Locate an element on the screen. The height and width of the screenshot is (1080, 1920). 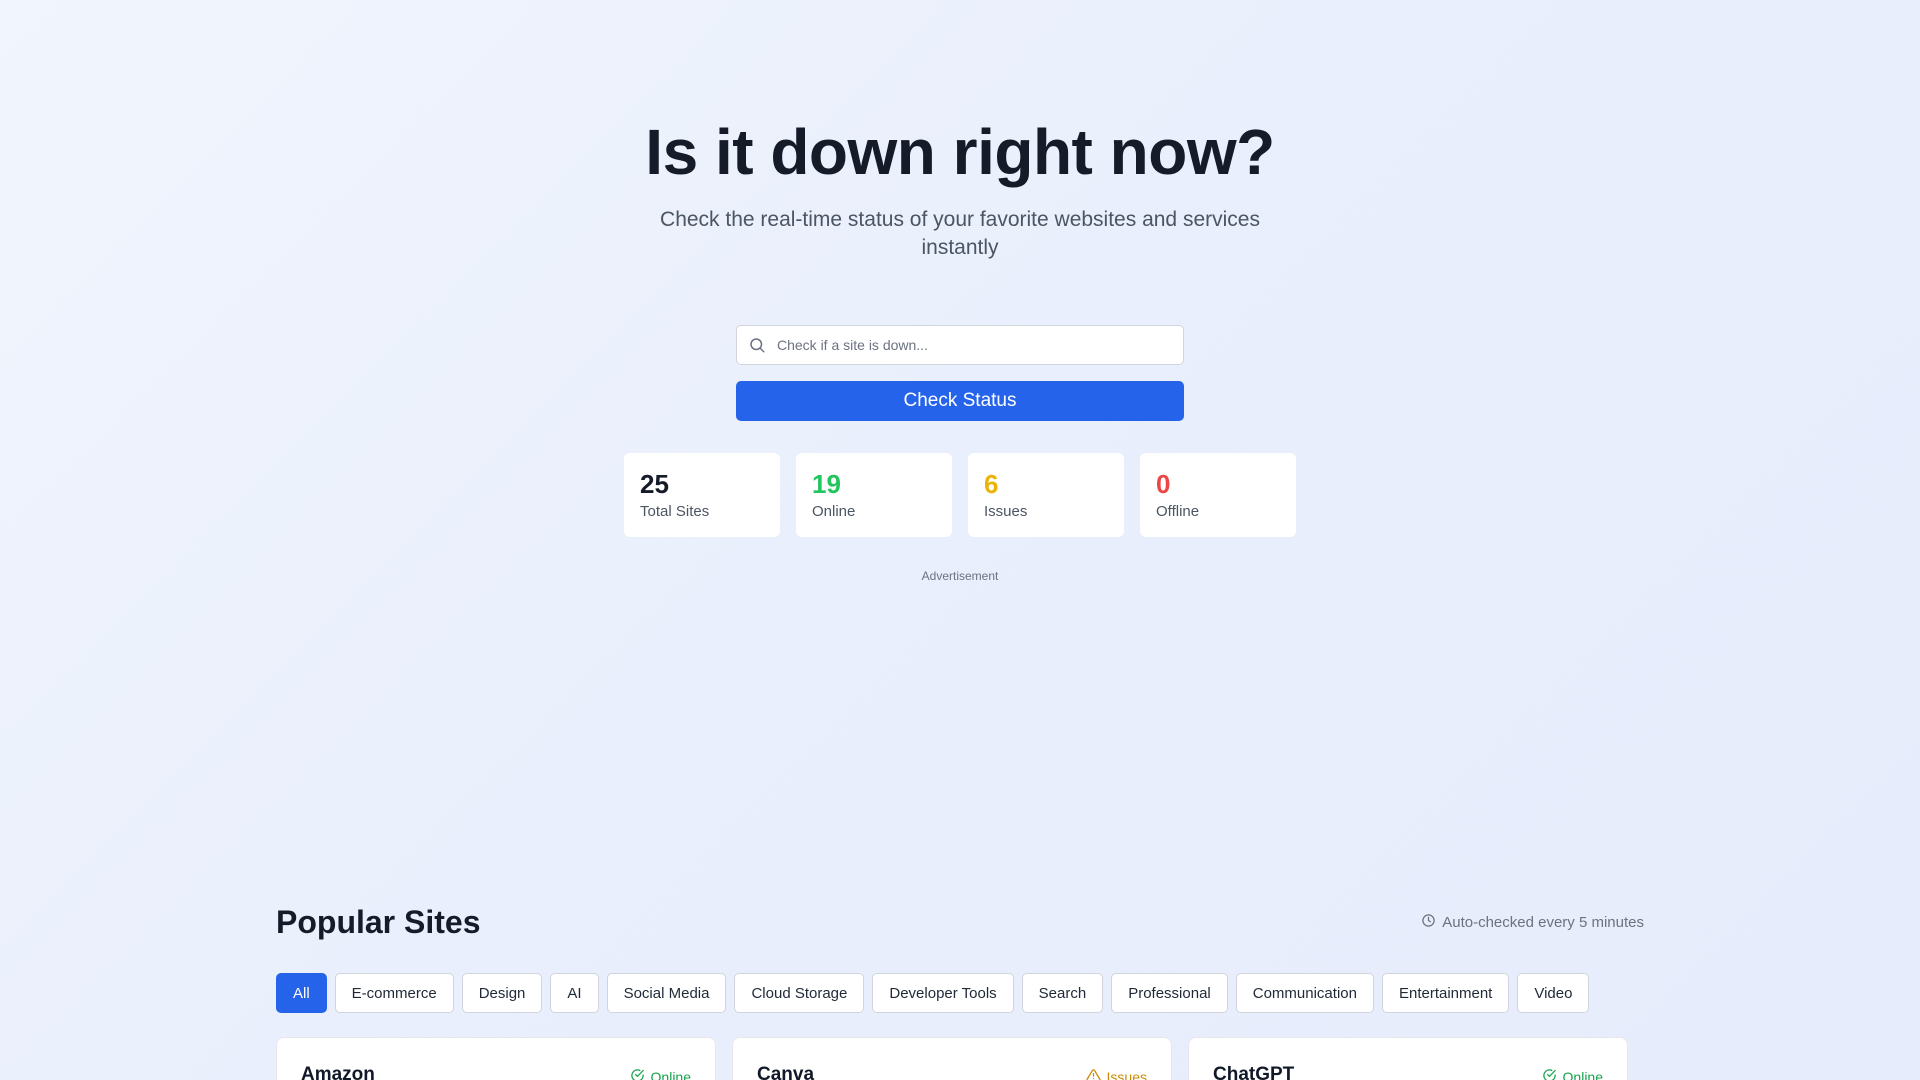
auto-check-note: Auto-checked every 5 minutes is located at coordinates (1532, 922).